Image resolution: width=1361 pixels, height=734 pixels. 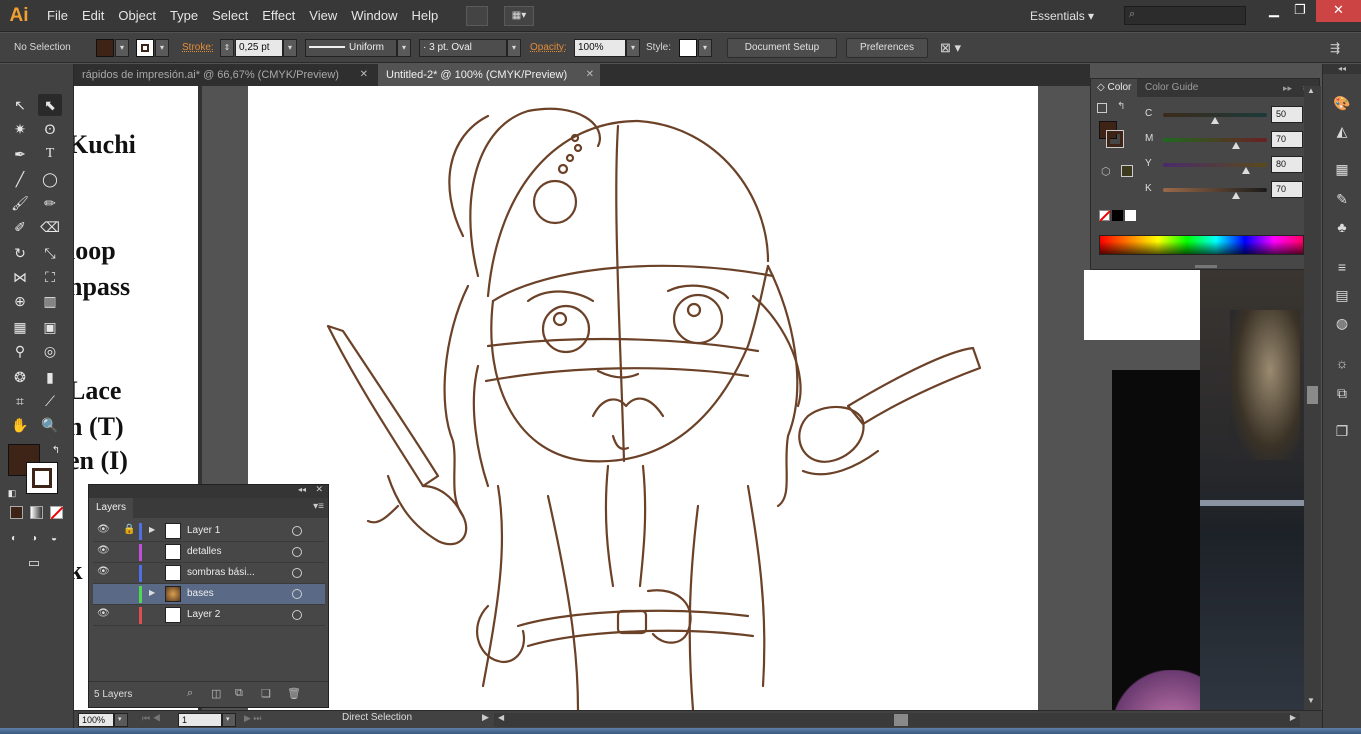 What do you see at coordinates (57, 16) in the screenshot?
I see `menu-file: File` at bounding box center [57, 16].